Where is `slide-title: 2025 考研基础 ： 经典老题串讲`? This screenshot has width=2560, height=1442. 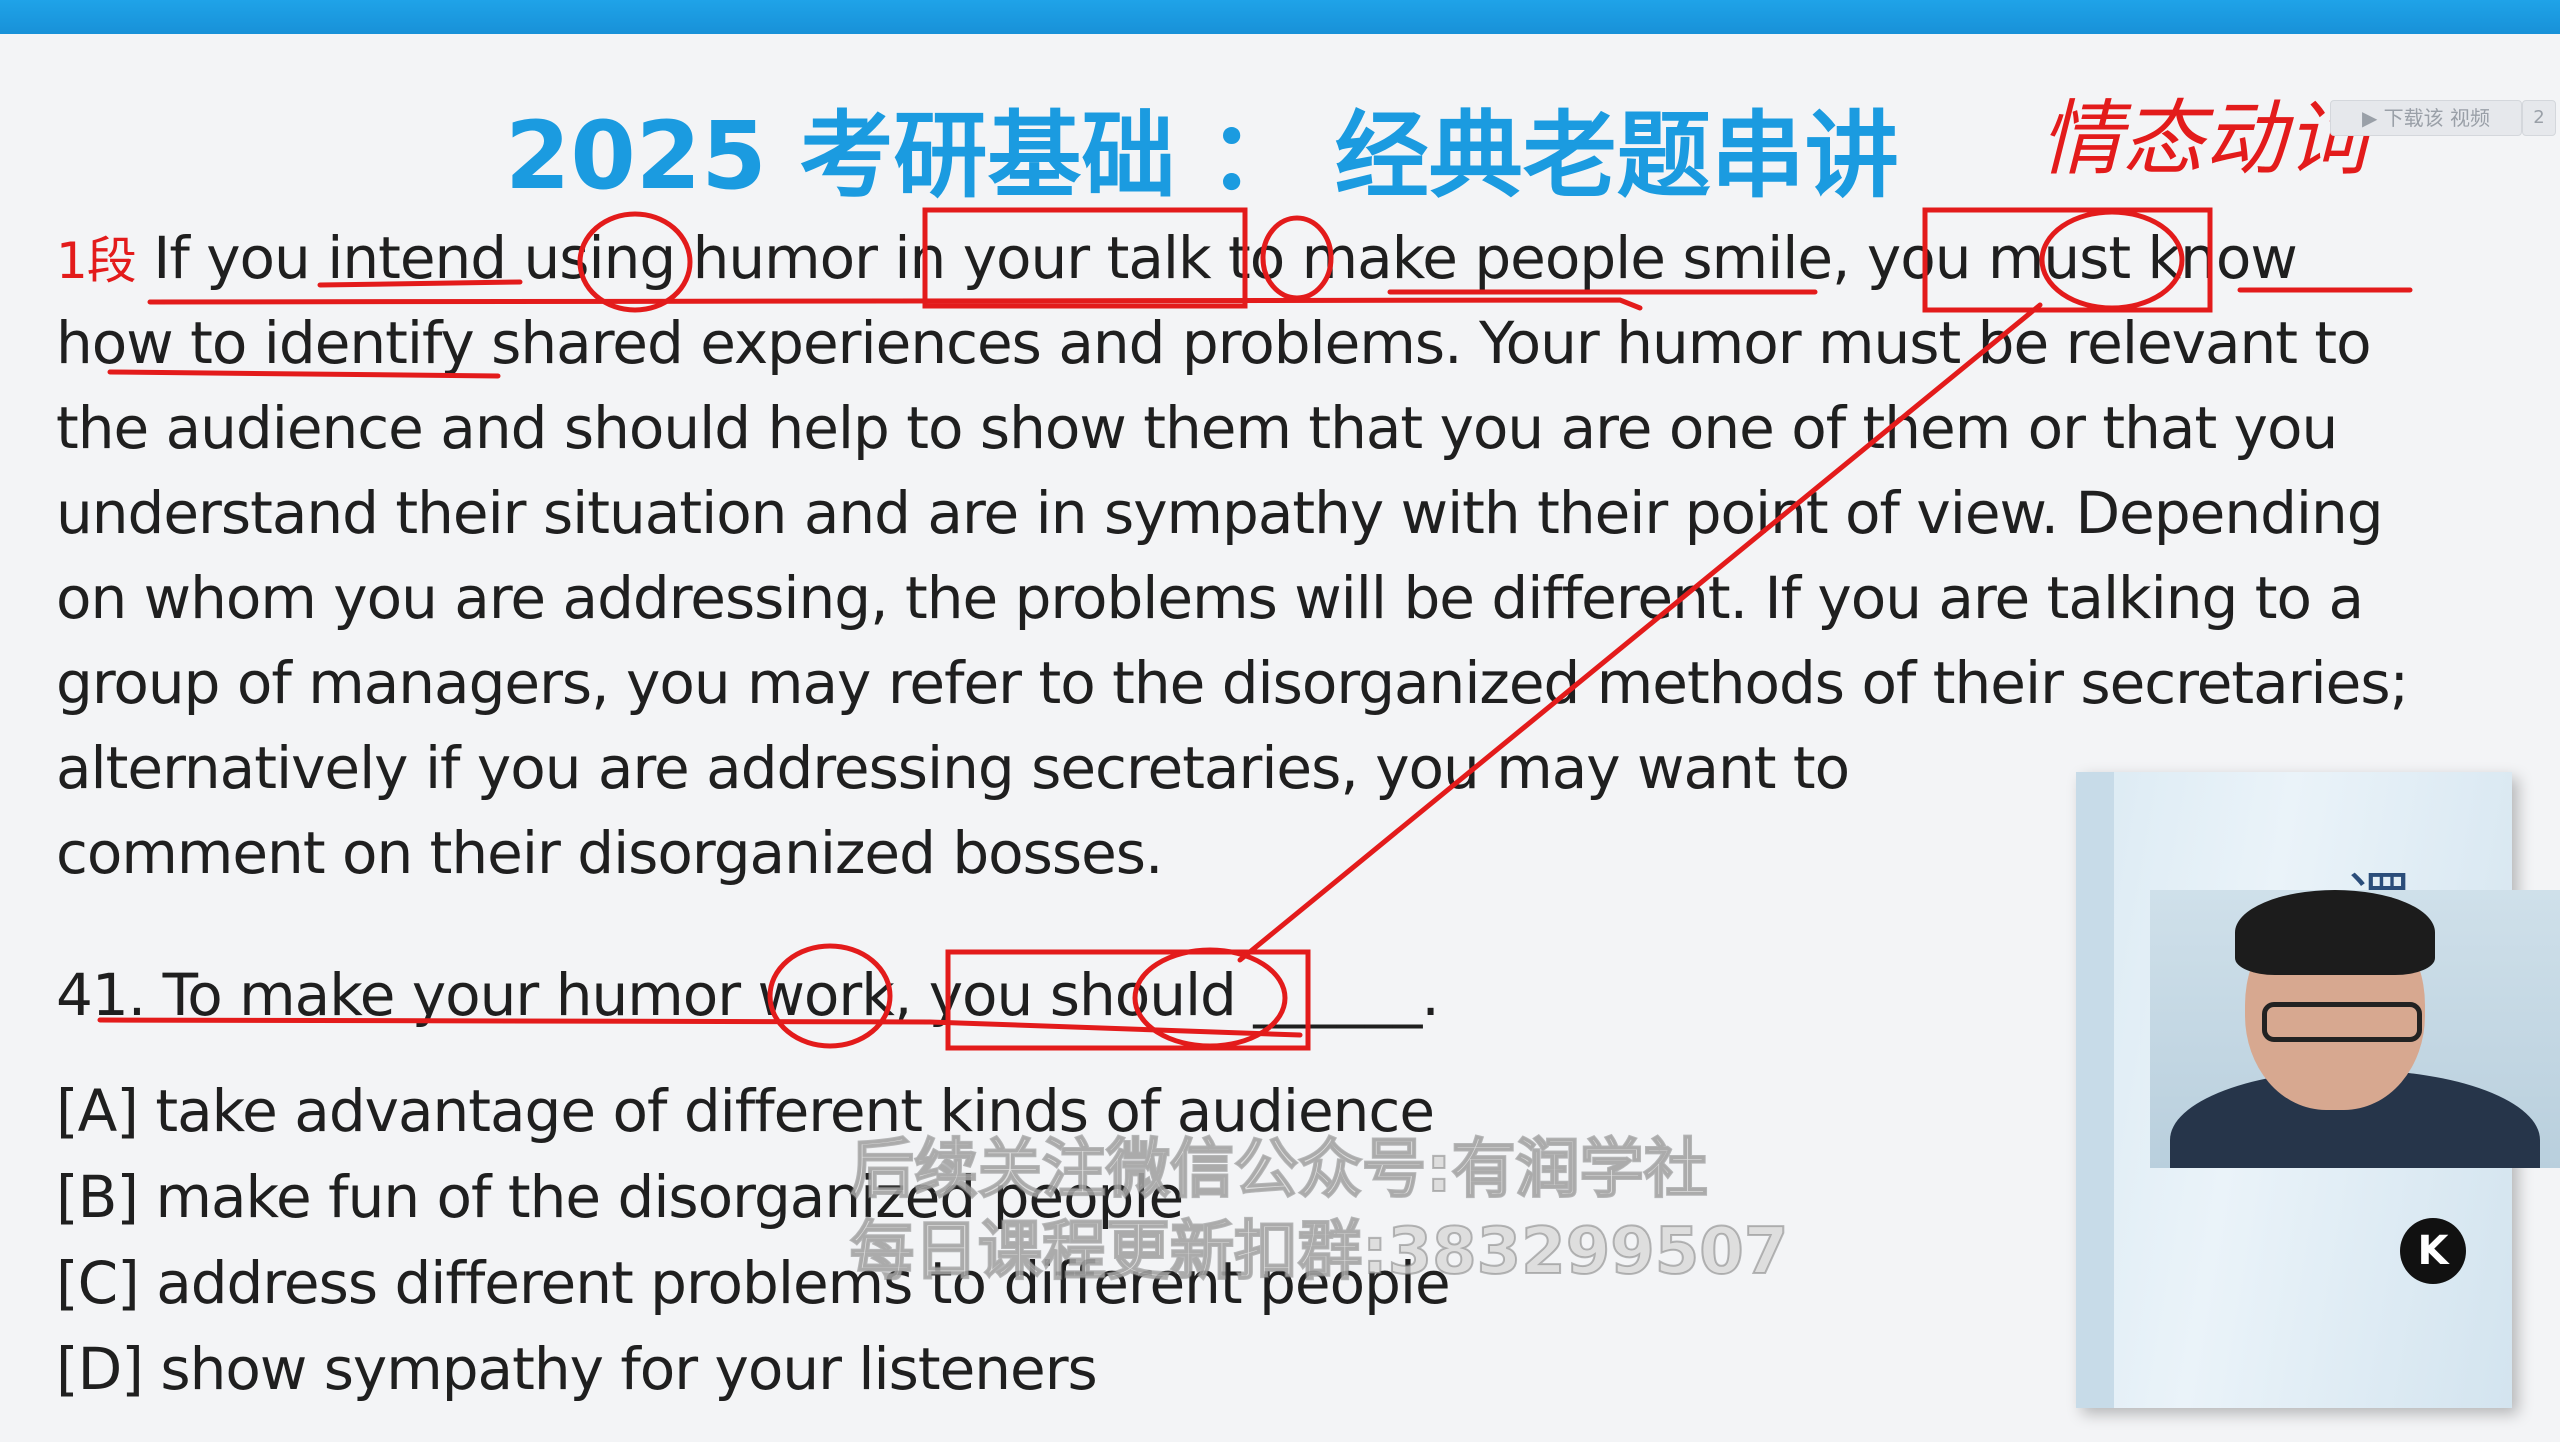 slide-title: 2025 考研基础 ： 经典老题串讲 is located at coordinates (1202, 156).